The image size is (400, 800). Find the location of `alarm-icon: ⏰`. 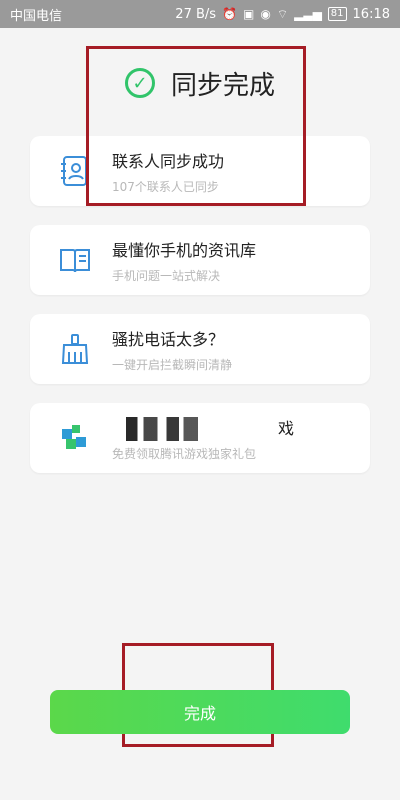

alarm-icon: ⏰ is located at coordinates (229, 14).